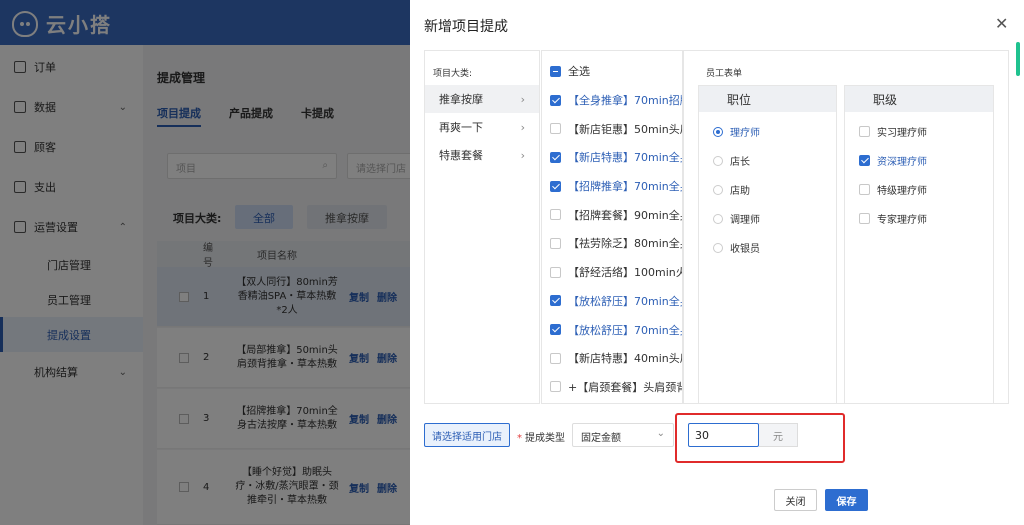  I want to click on category-item: 推拿按摩 ›, so click(482, 99).